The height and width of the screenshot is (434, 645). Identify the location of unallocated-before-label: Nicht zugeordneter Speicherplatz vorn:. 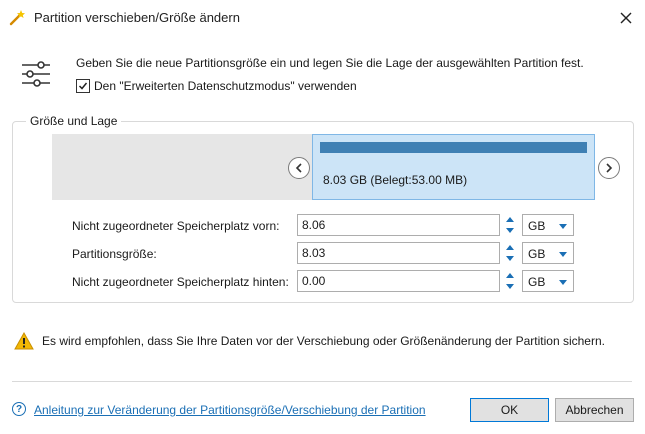
(176, 226).